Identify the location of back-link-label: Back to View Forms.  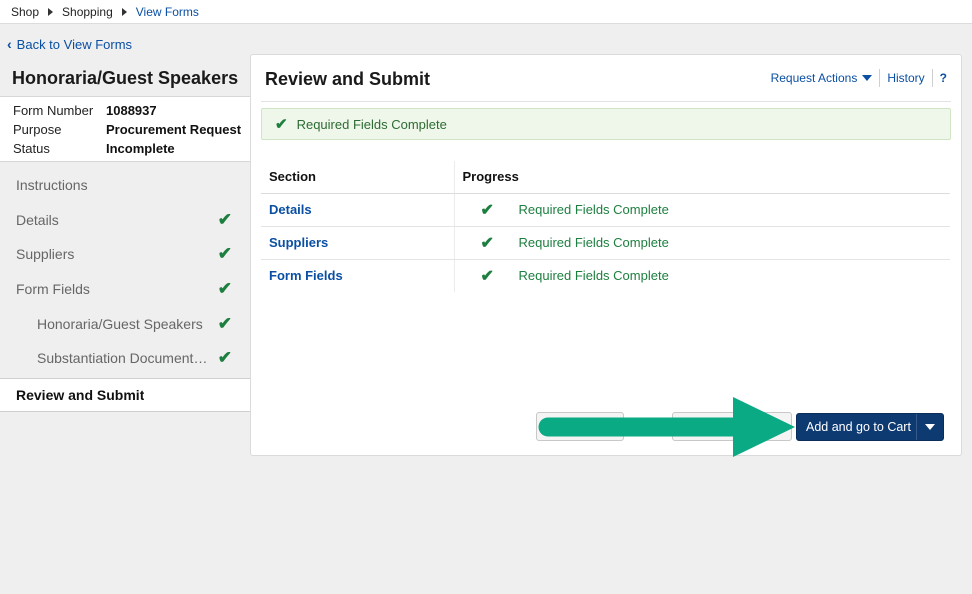
(74, 44).